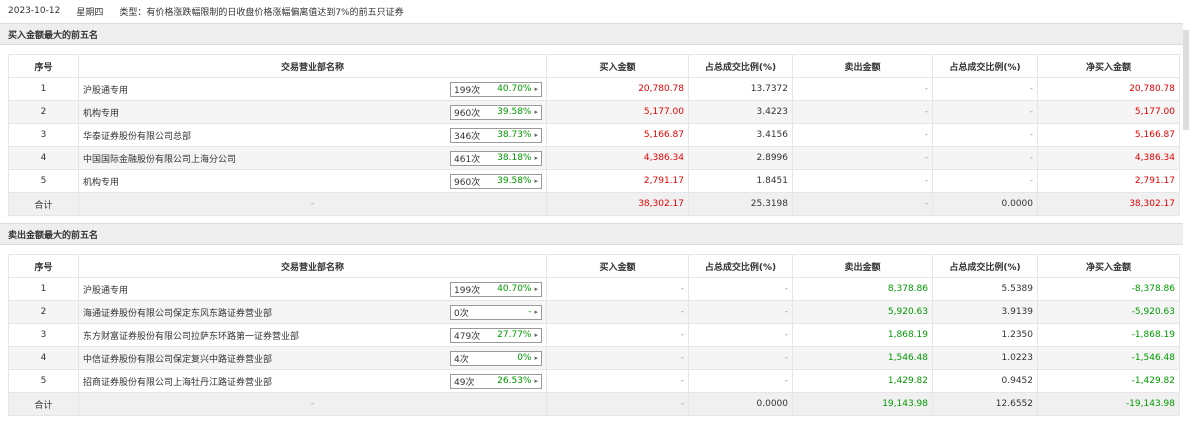  What do you see at coordinates (514, 135) in the screenshot?
I see `dept-win-rate: 38.73%` at bounding box center [514, 135].